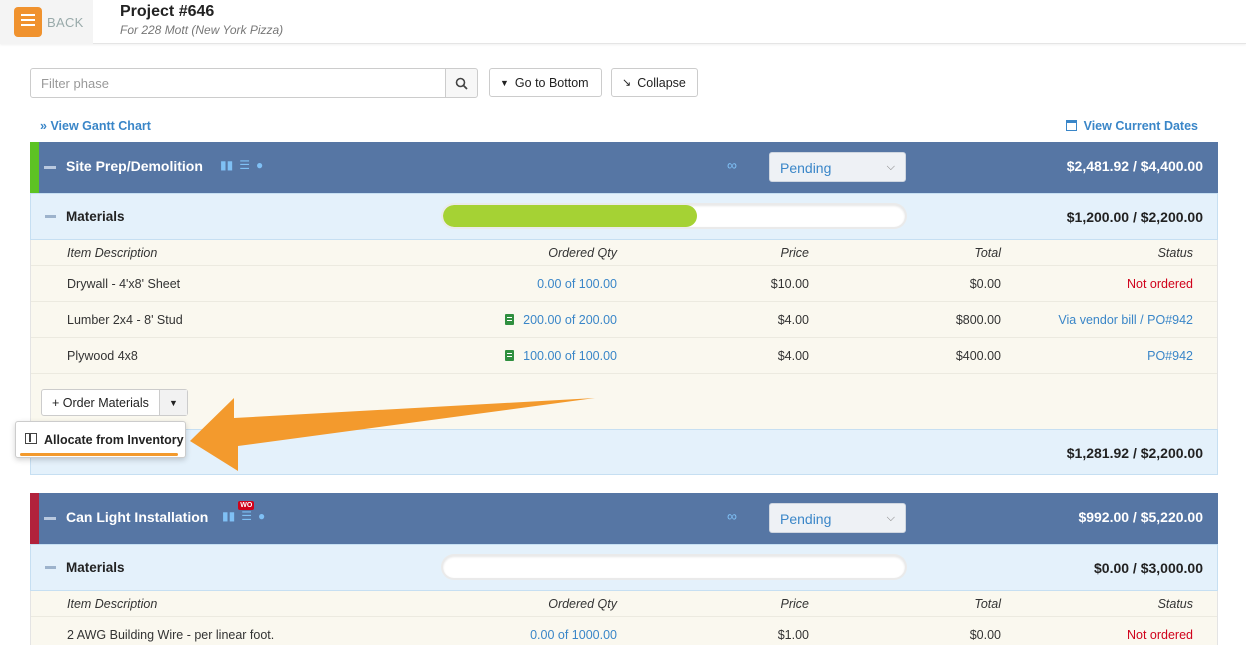 This screenshot has height=645, width=1246. What do you see at coordinates (101, 402) in the screenshot?
I see `order-materials-button: + Order Materials` at bounding box center [101, 402].